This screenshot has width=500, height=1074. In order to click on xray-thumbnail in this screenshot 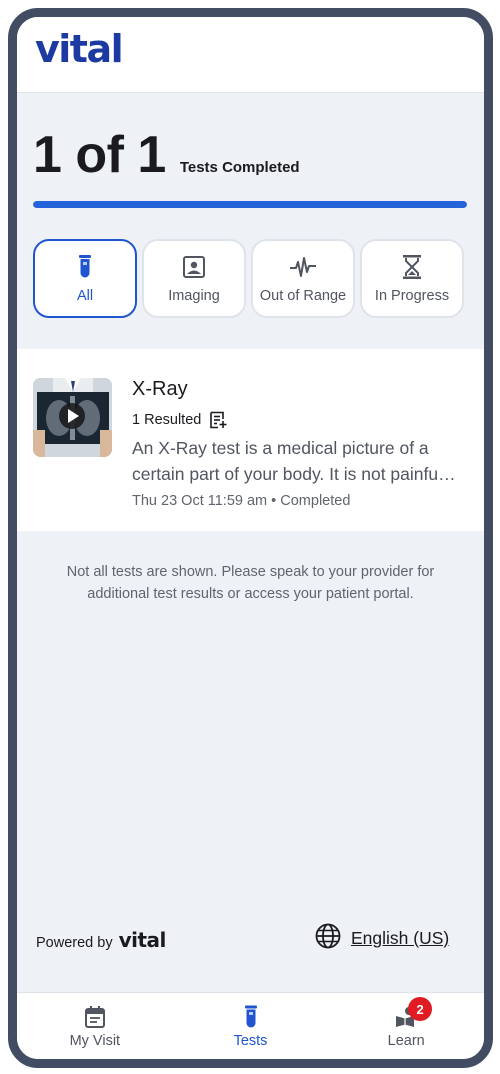, I will do `click(72, 417)`.